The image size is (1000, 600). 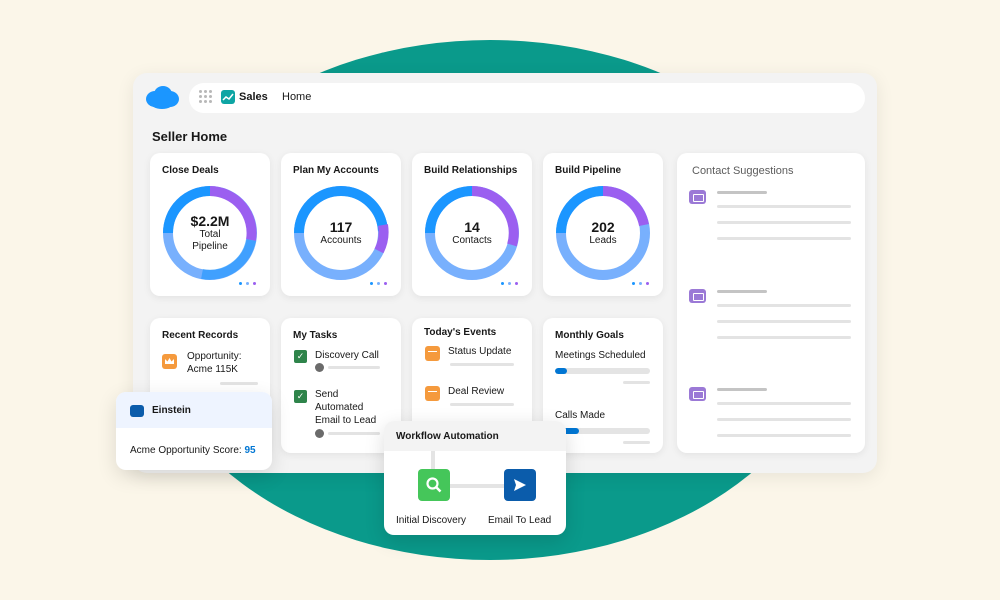 I want to click on card-title: Recent Records, so click(x=200, y=335).